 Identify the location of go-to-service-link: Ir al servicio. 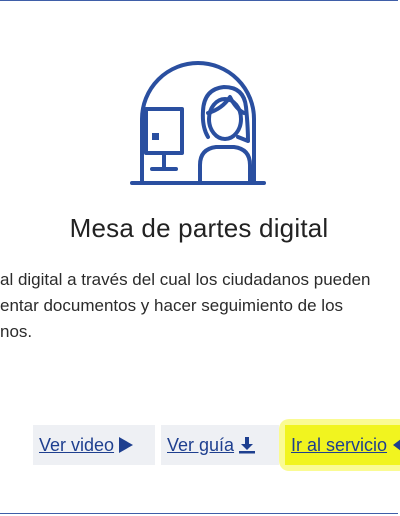
(342, 445).